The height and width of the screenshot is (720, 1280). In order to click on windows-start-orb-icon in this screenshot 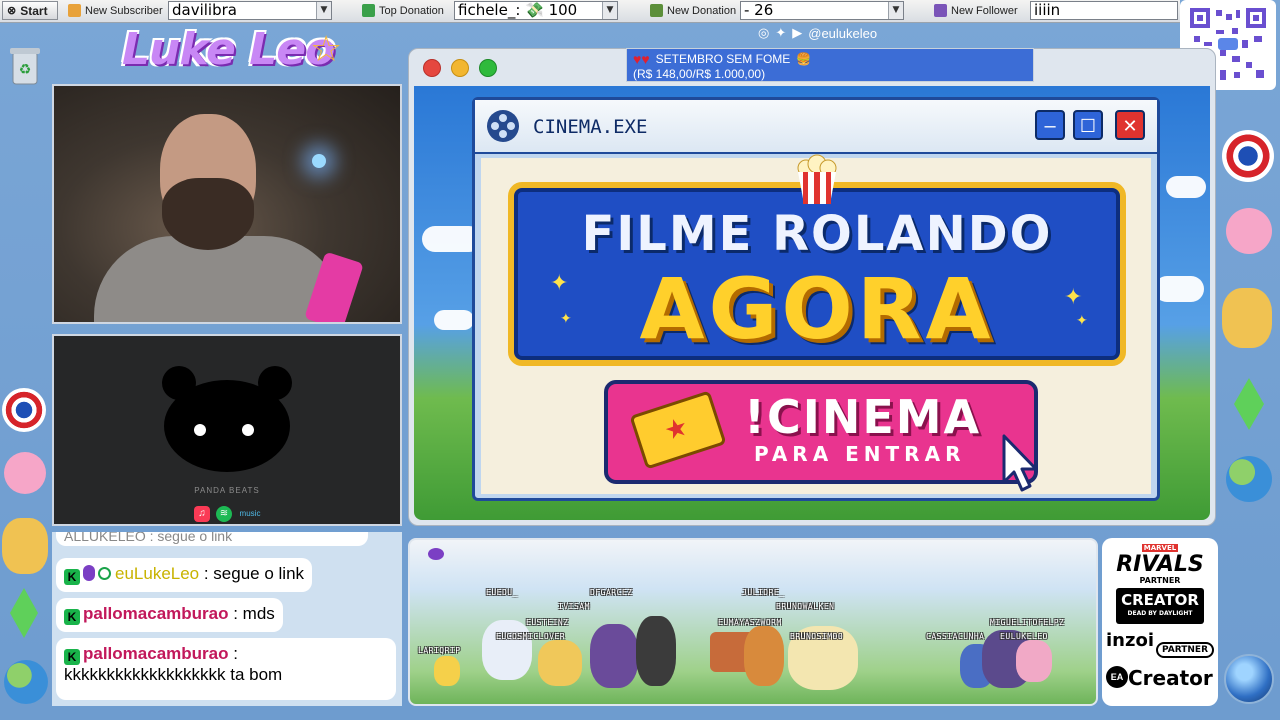, I will do `click(1249, 679)`.